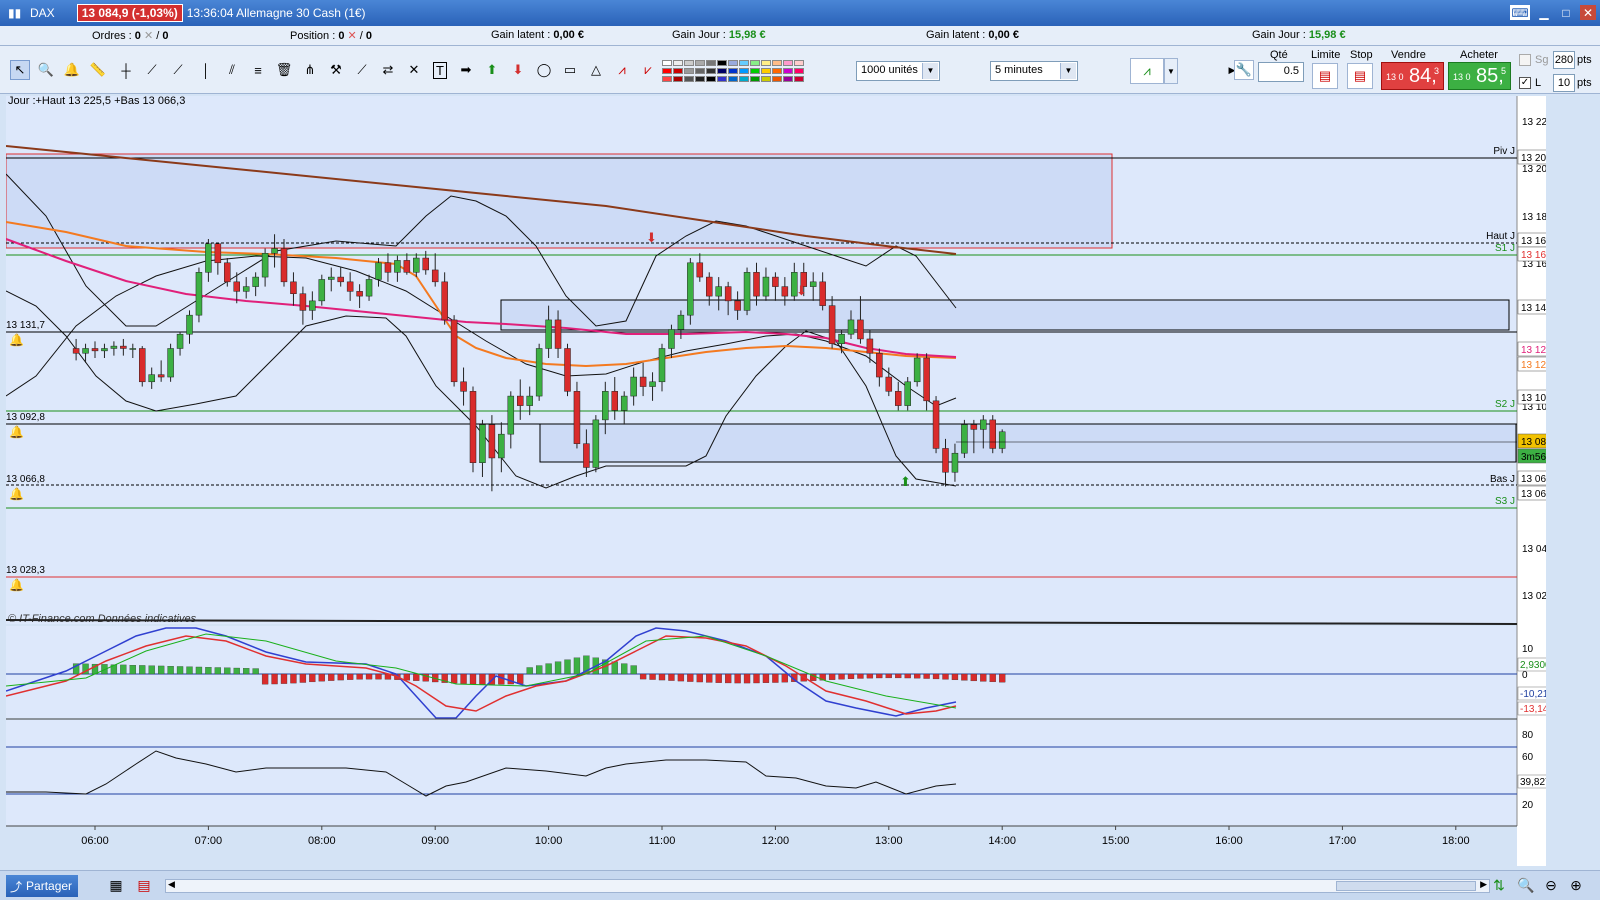 The image size is (1600, 900). What do you see at coordinates (1244, 70) in the screenshot?
I see `wrench-icon: 🔧` at bounding box center [1244, 70].